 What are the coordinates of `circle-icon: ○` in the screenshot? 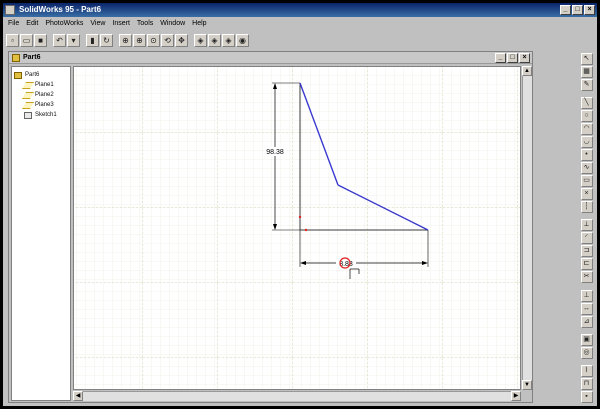 It's located at (586, 116).